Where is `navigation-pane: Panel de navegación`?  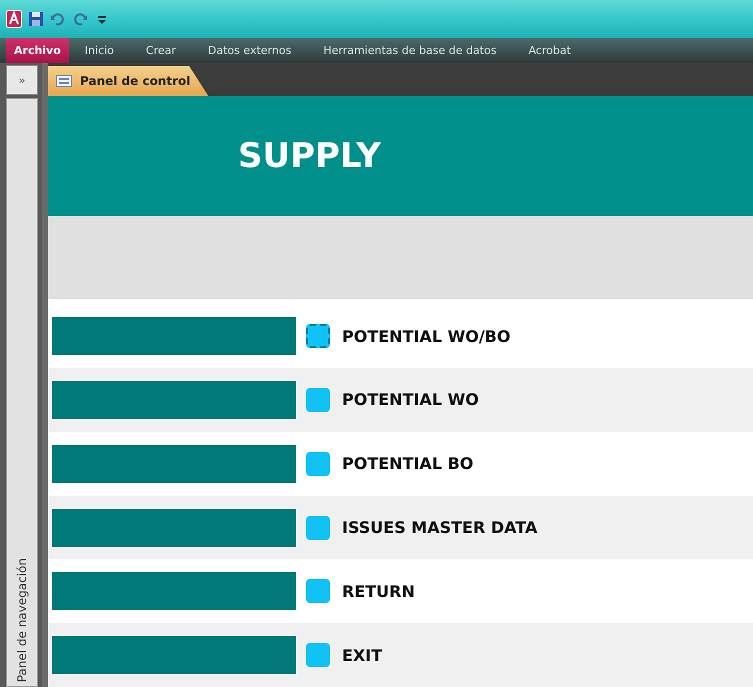
navigation-pane: Panel de navegación is located at coordinates (22, 392).